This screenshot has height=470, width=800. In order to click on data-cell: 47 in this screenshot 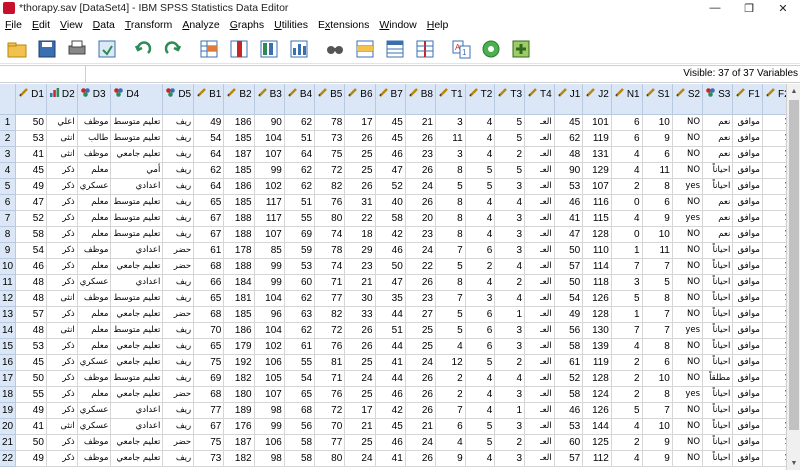, I will do `click(569, 234)`.